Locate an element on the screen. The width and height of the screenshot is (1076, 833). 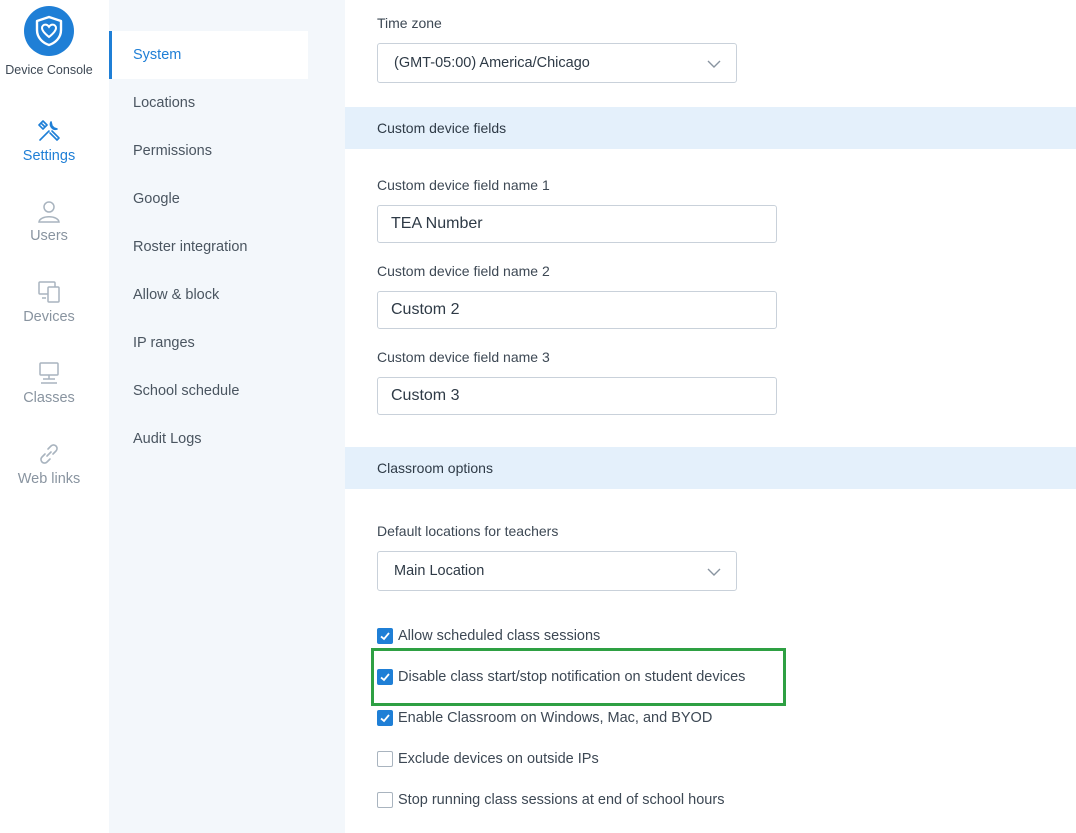
option-label: Exclude devices on outside IPs is located at coordinates (498, 759).